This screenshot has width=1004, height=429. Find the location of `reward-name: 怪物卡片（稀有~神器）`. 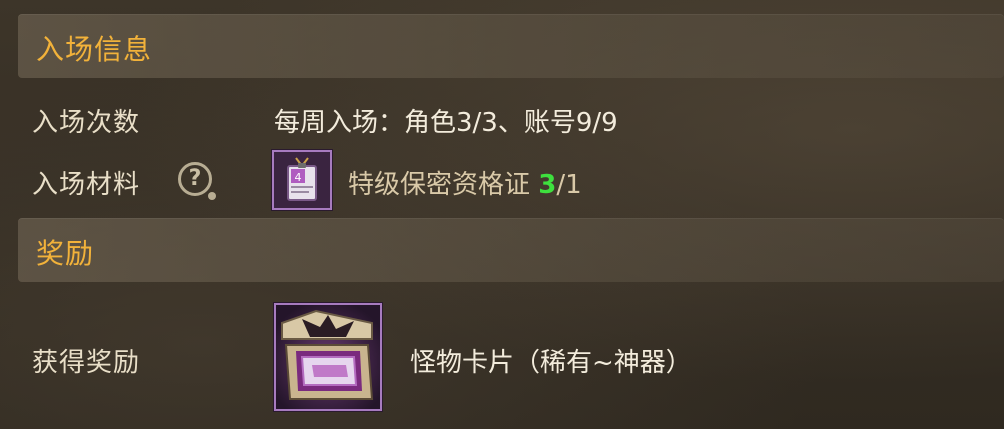

reward-name: 怪物卡片（稀有~神器） is located at coordinates (551, 363).